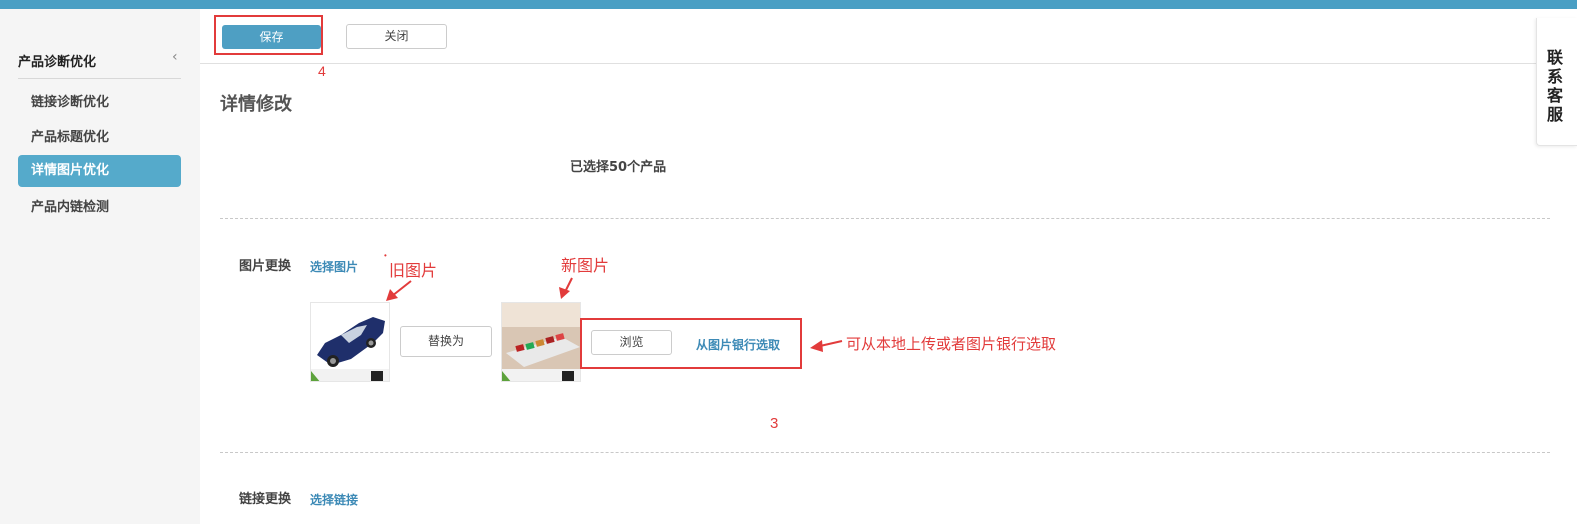 This screenshot has width=1577, height=524. I want to click on car-icon, so click(350, 342).